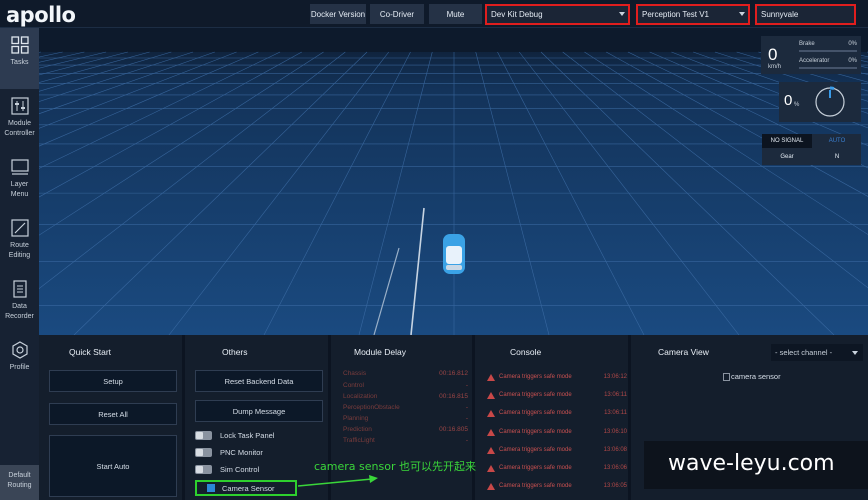  I want to click on console-row: Camera triggers safe mode 13:06:05, so click(557, 486).